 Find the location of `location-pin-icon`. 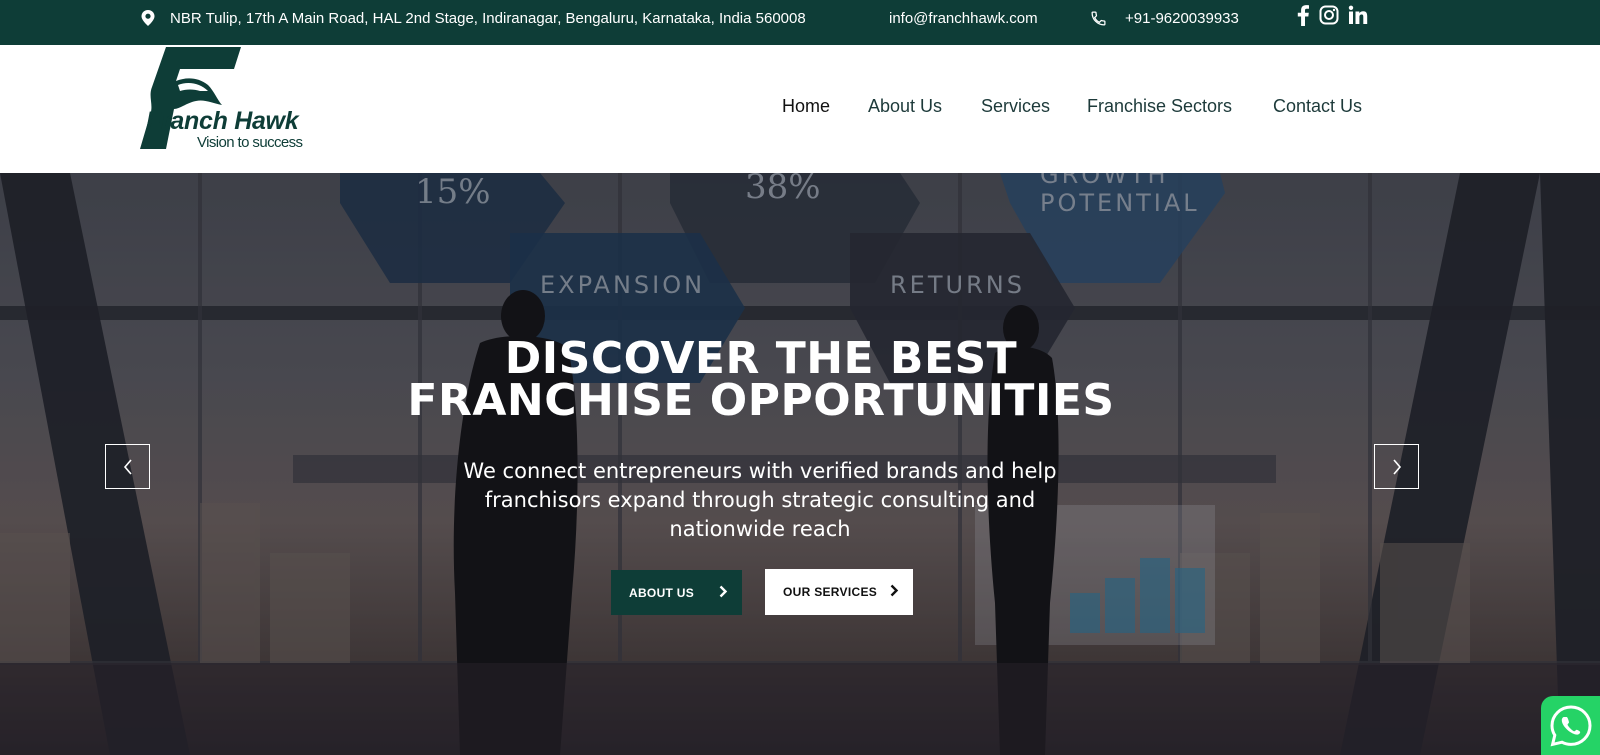

location-pin-icon is located at coordinates (148, 18).